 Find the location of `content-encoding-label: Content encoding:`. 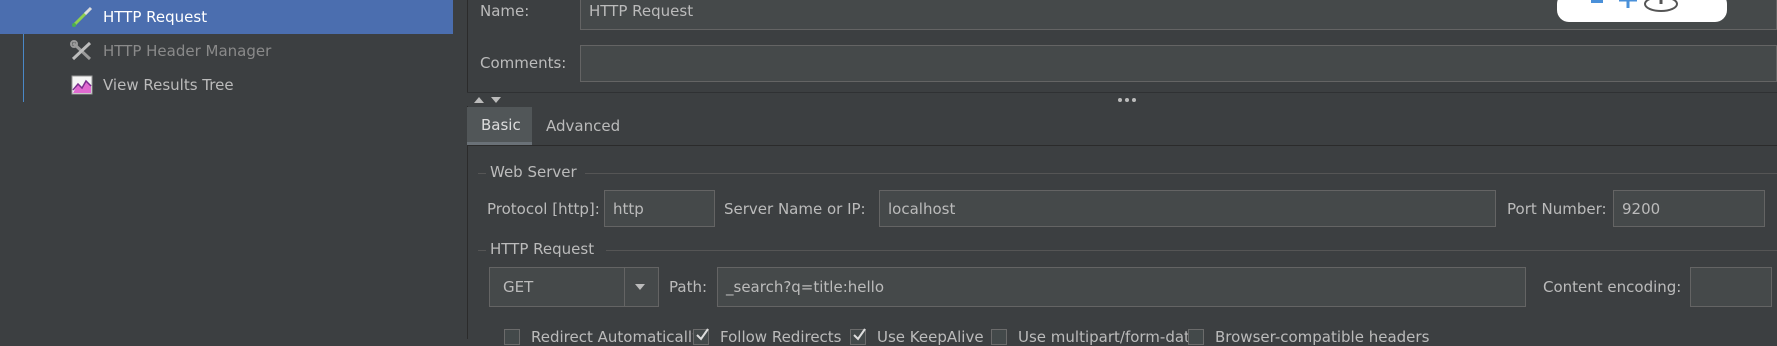

content-encoding-label: Content encoding: is located at coordinates (1612, 287).